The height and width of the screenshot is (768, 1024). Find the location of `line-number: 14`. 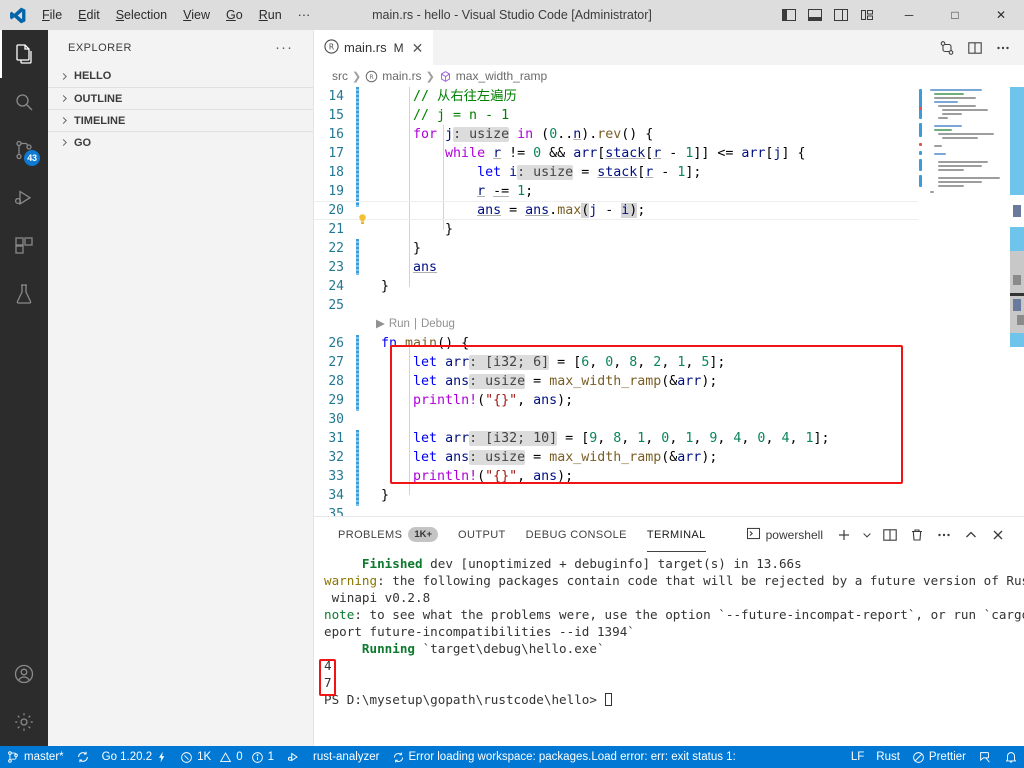

line-number: 14 is located at coordinates (336, 96).